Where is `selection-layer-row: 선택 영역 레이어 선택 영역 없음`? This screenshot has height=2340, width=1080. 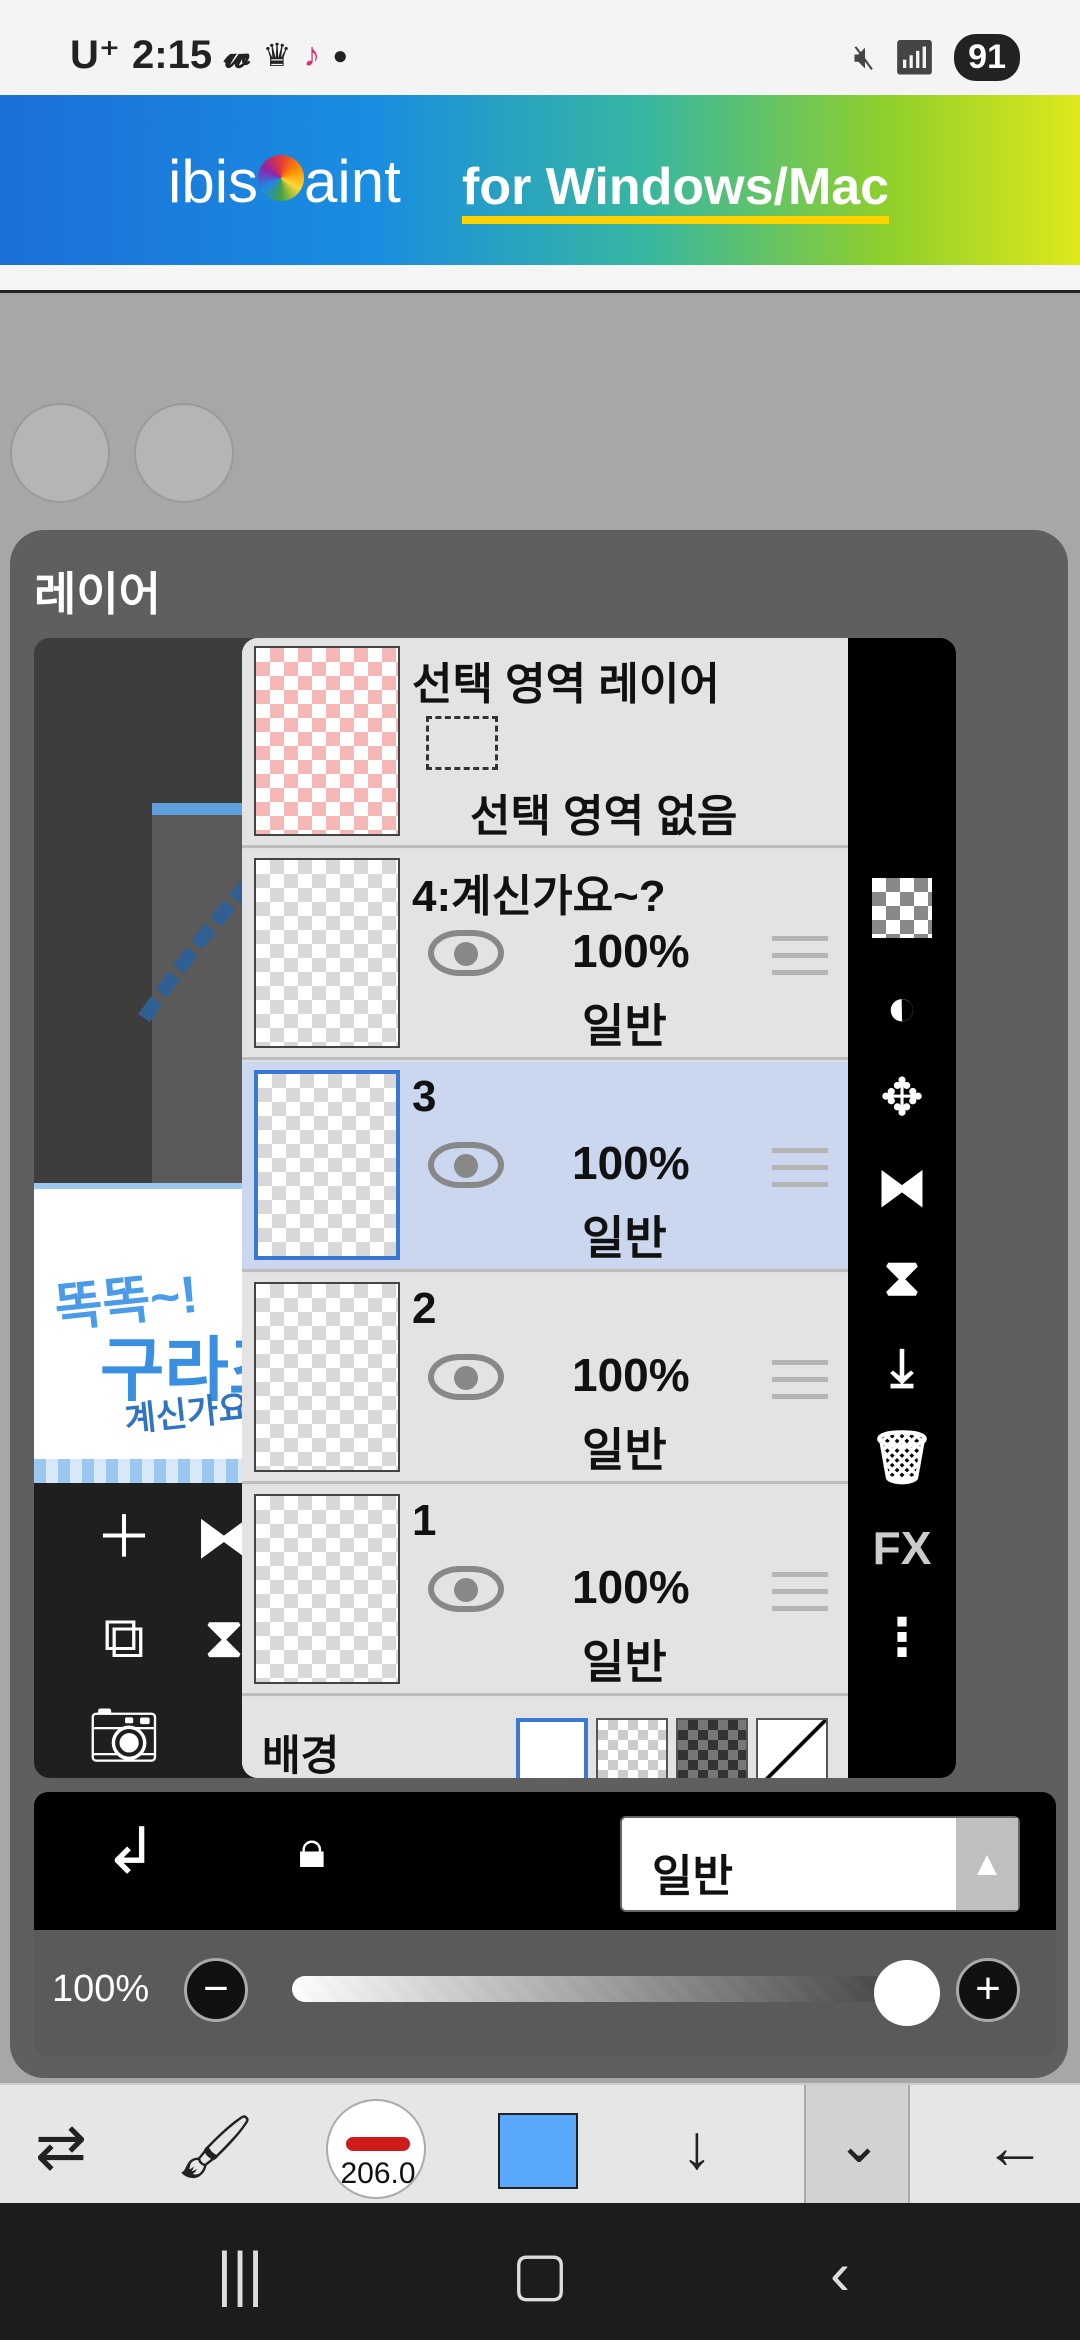 selection-layer-row: 선택 영역 레이어 선택 영역 없음 is located at coordinates (546, 743).